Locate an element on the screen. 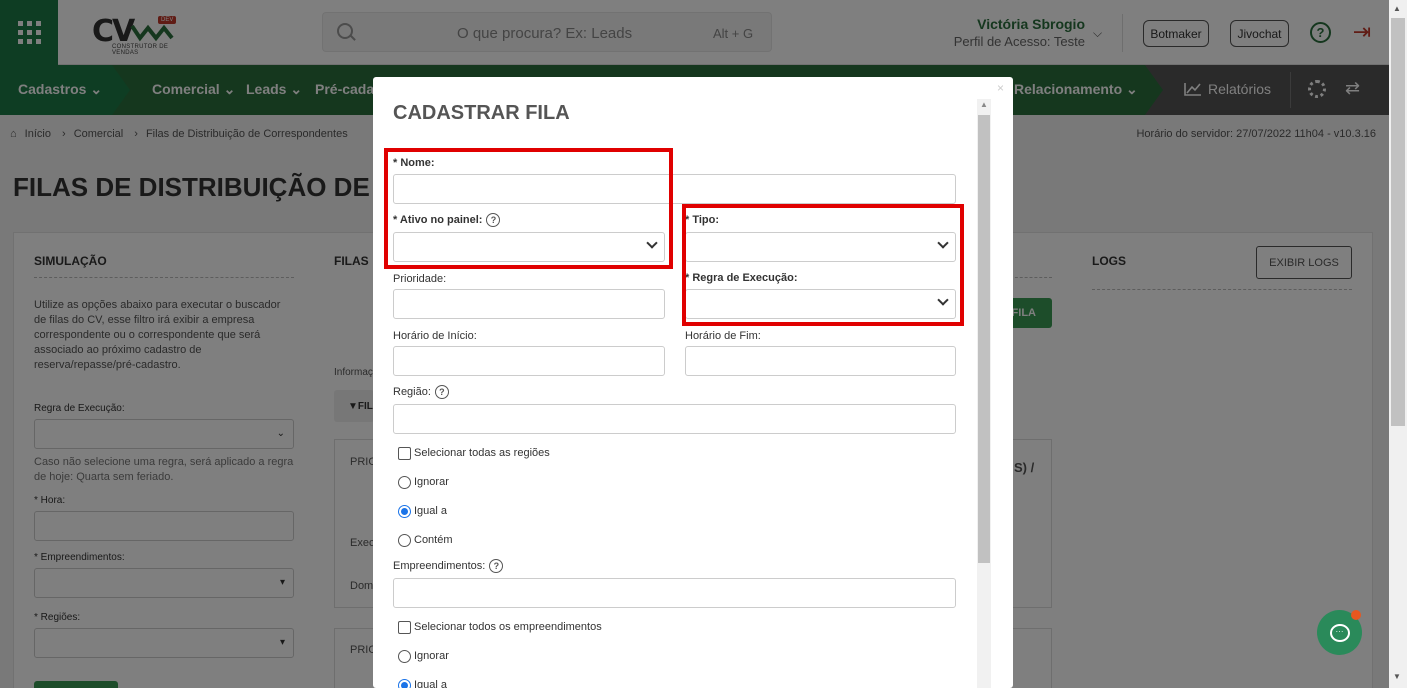  regiao-radio-igual is located at coordinates (404, 511).